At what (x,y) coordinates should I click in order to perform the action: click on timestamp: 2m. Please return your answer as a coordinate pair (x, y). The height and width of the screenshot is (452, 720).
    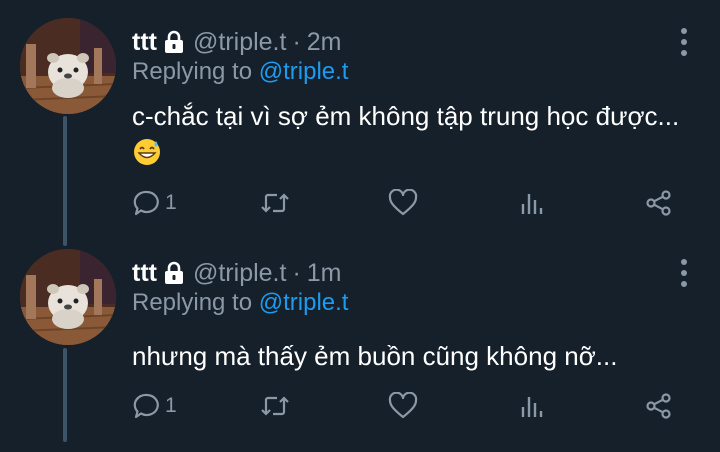
    Looking at the image, I should click on (324, 42).